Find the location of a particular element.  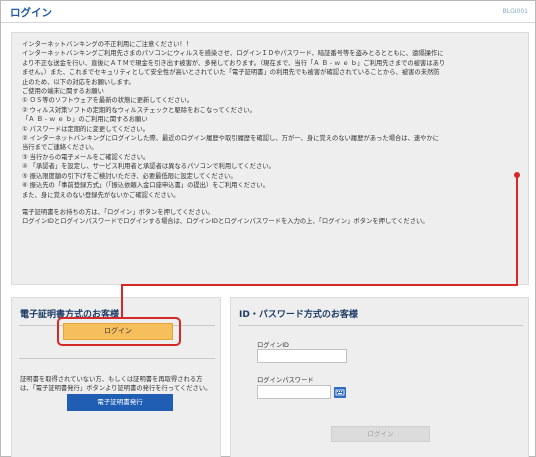

notice-line: インターネットバンキングの不正利用にご注意ください！！ is located at coordinates (107, 44).